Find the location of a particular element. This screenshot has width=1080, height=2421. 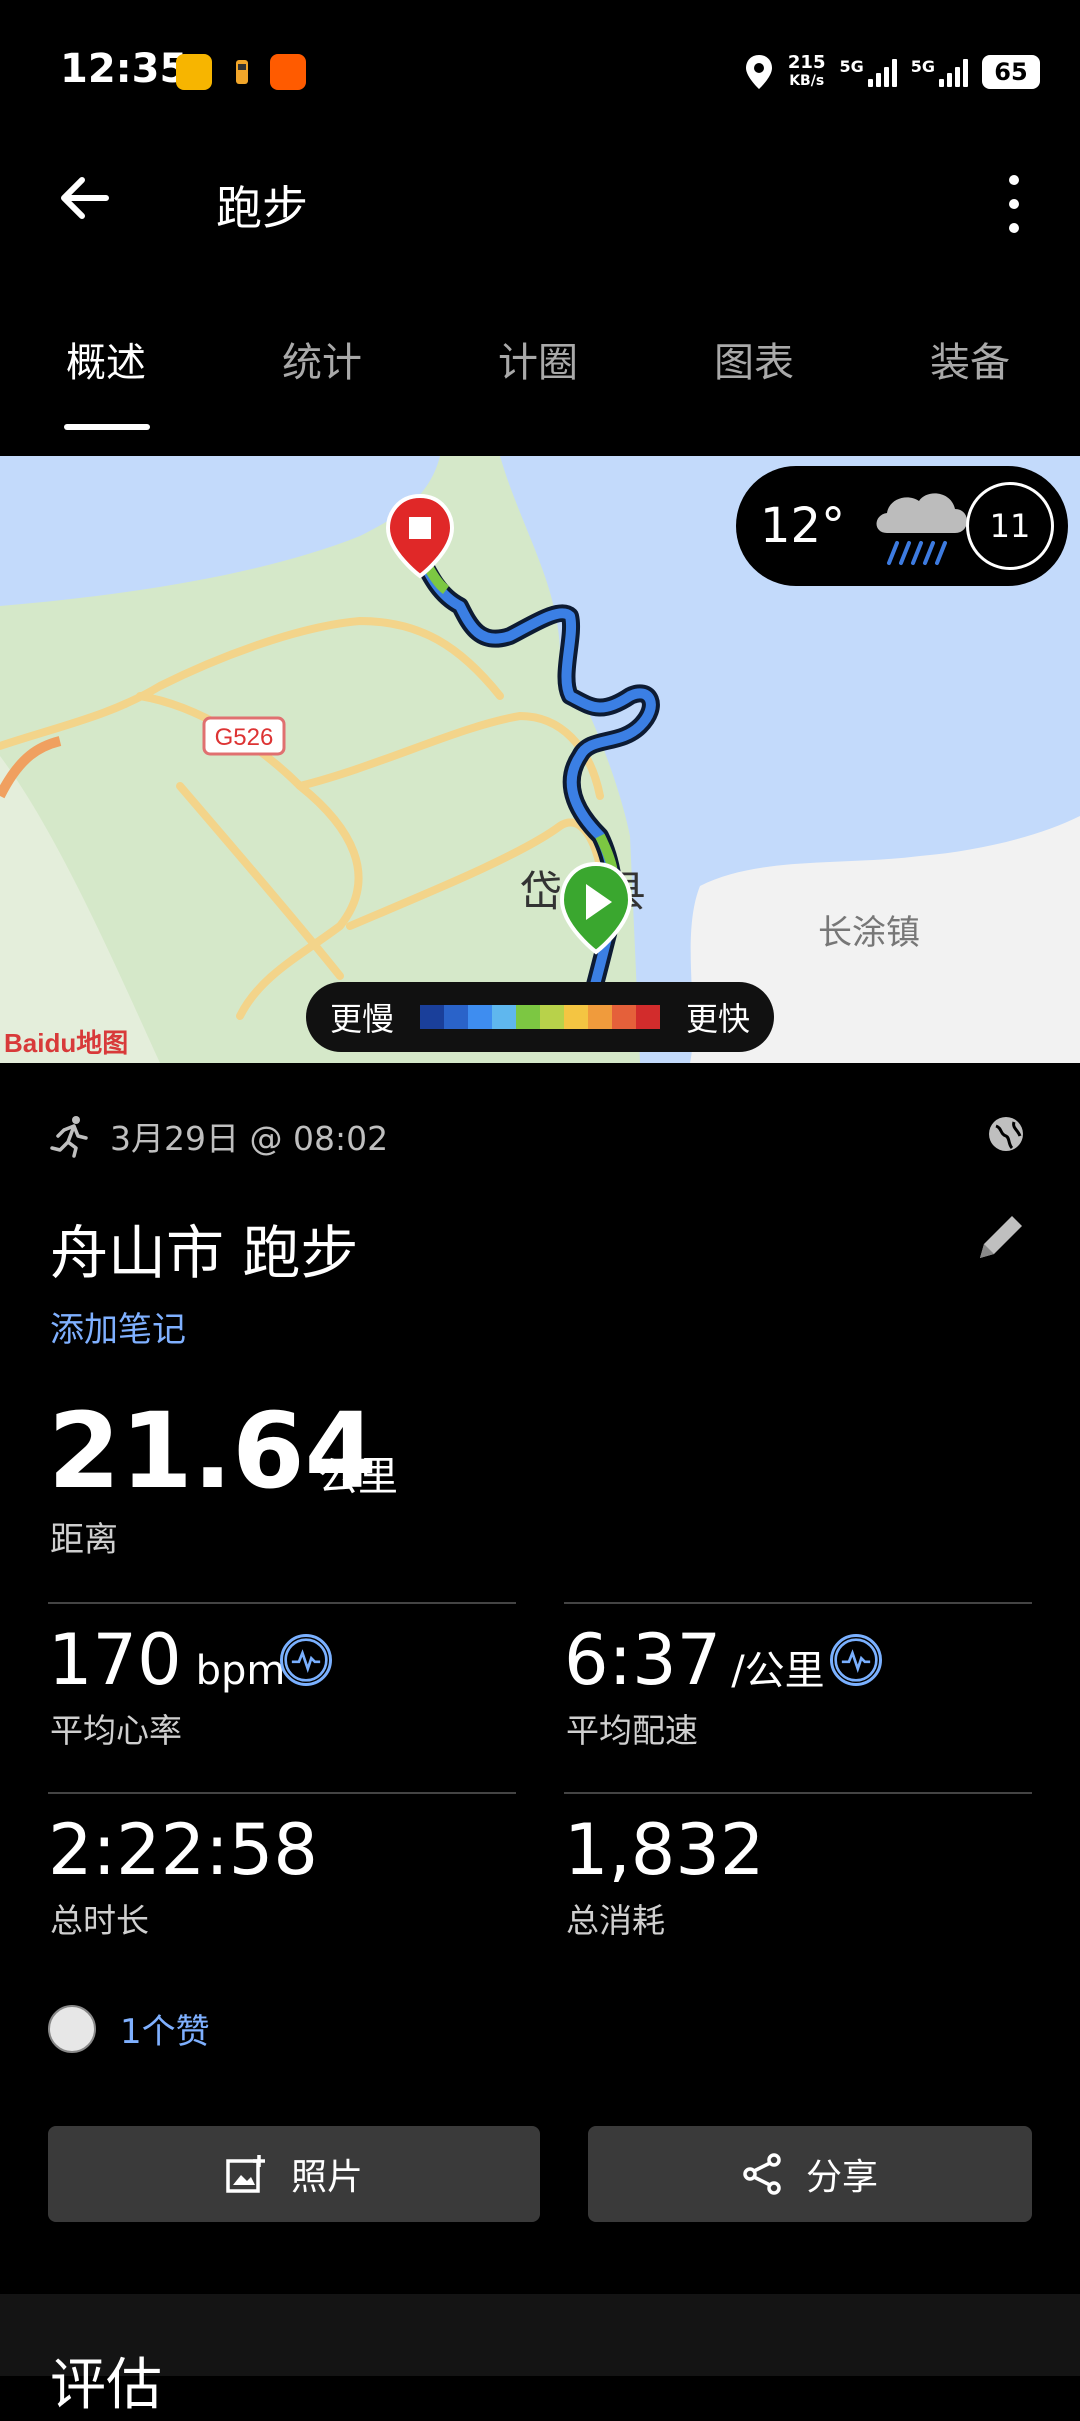

likes-count: 1个赞 is located at coordinates (165, 2032).